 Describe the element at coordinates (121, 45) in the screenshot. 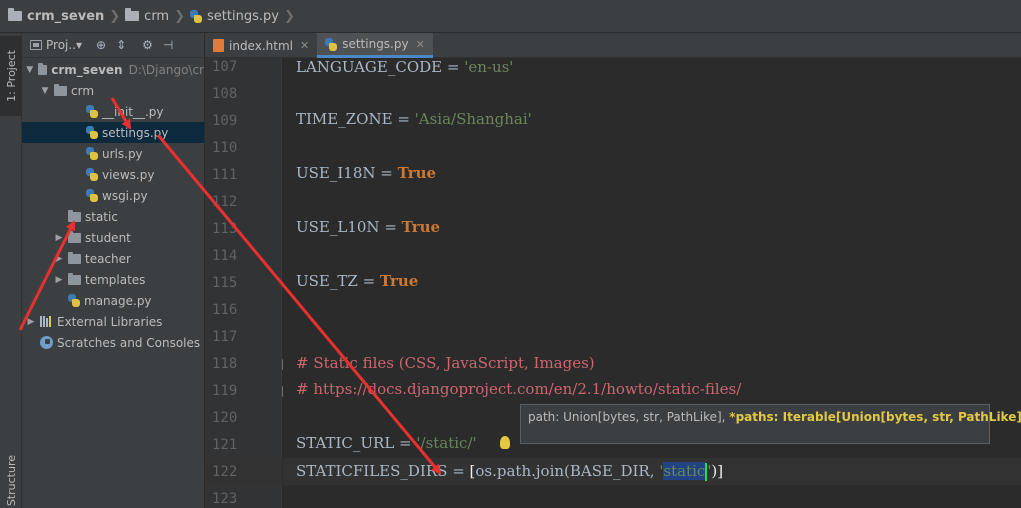

I see `collapse-all-icon: ⇕` at that location.